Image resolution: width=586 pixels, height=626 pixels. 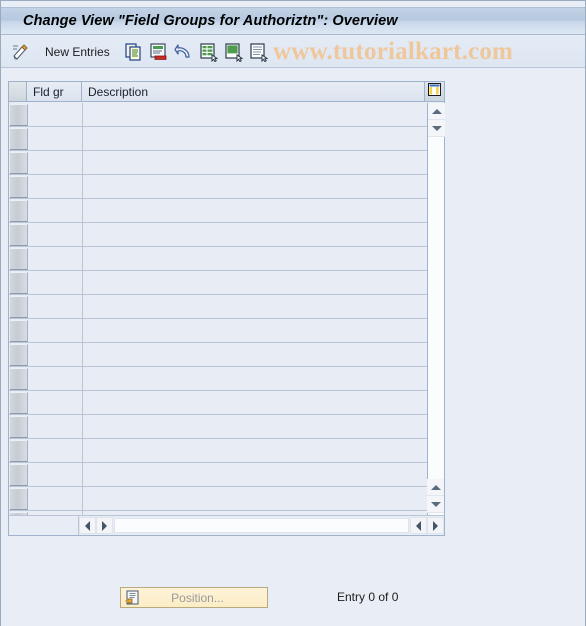 I want to click on scroll-right-button-end, so click(x=435, y=525).